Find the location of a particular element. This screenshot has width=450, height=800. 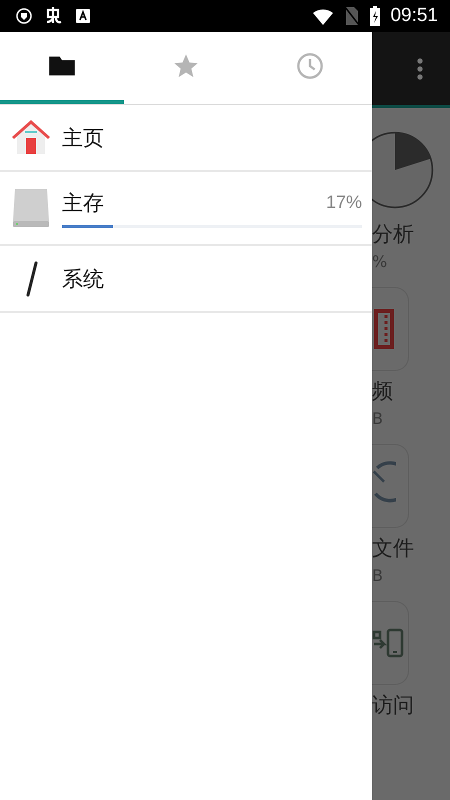

more-options-icon is located at coordinates (420, 68).